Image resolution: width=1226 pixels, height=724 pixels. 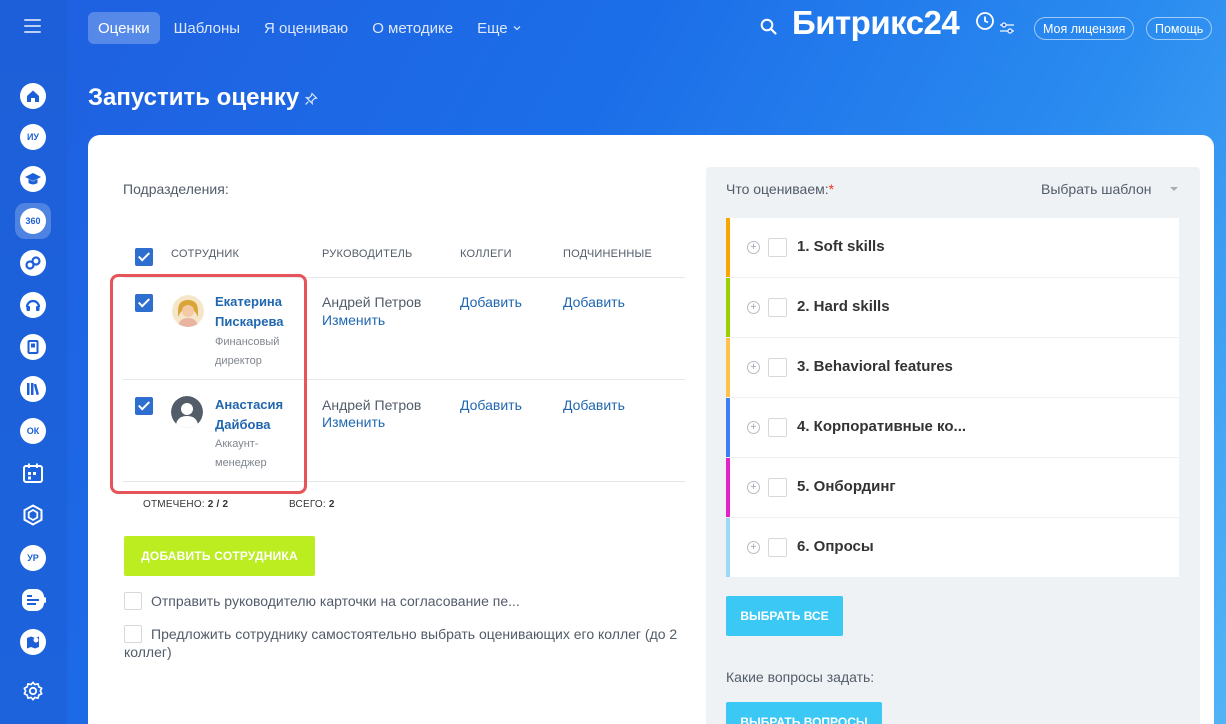 What do you see at coordinates (148, 652) in the screenshot?
I see `self-select-colleagues-label-cont: коллег)` at bounding box center [148, 652].